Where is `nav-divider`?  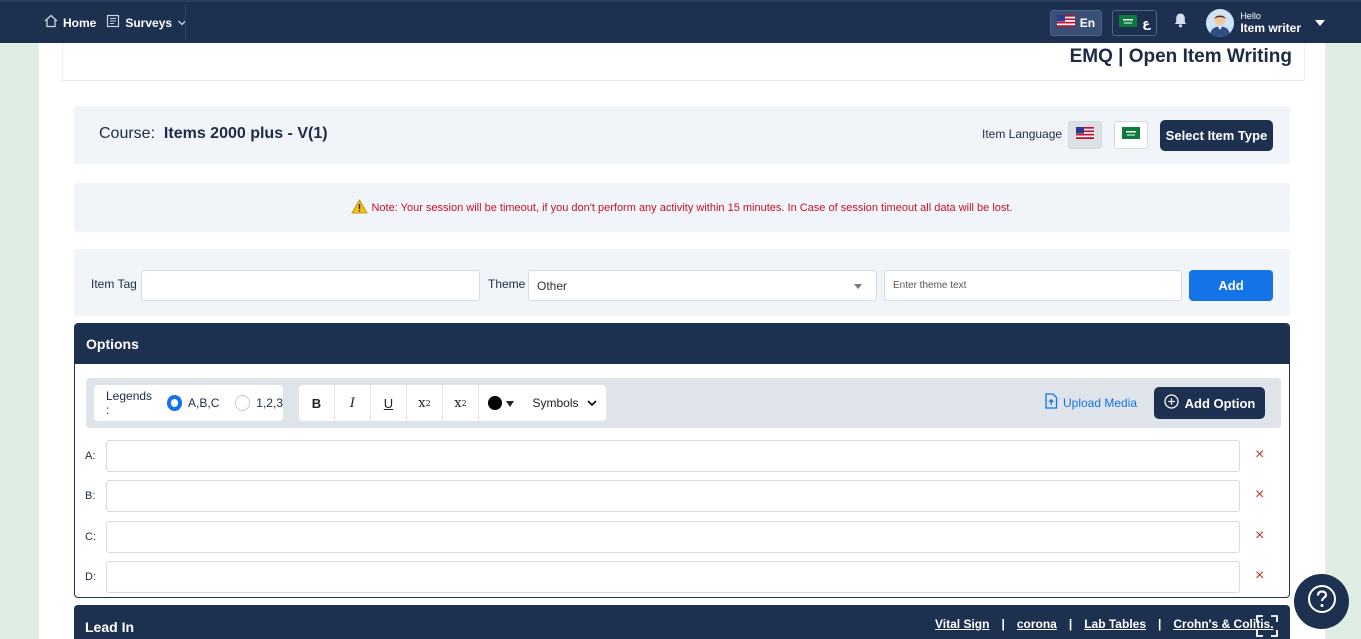 nav-divider is located at coordinates (185, 23).